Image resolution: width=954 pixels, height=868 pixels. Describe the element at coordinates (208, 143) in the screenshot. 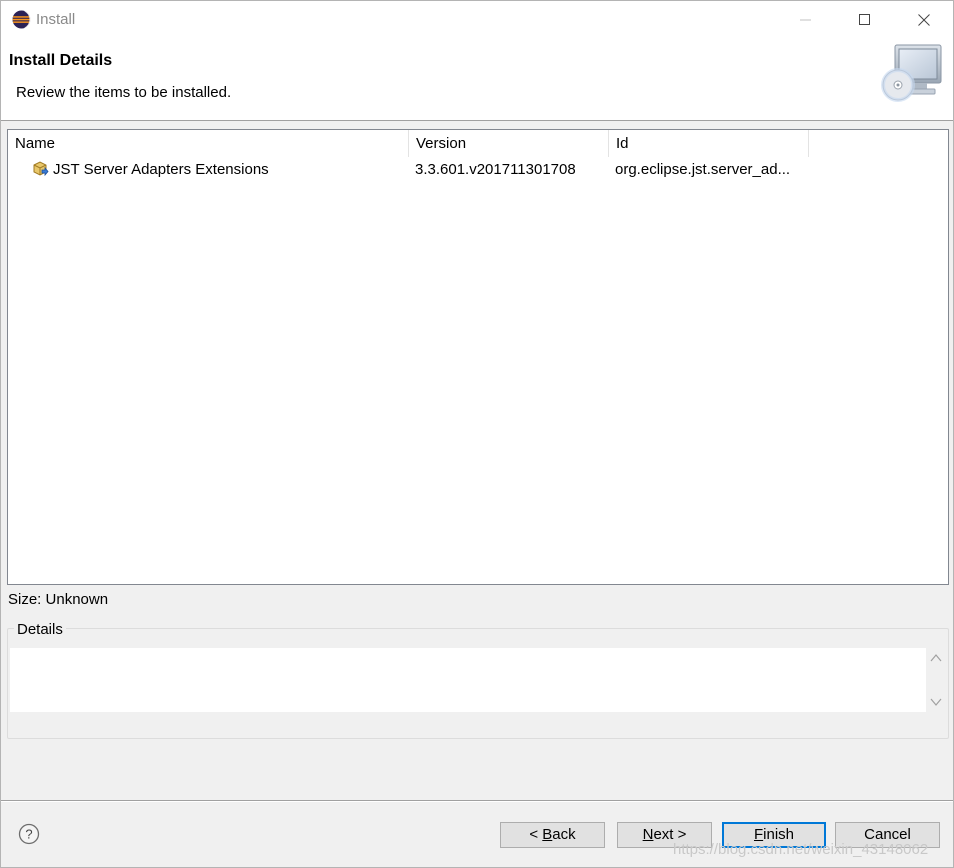

I see `column-header-name: Name` at that location.